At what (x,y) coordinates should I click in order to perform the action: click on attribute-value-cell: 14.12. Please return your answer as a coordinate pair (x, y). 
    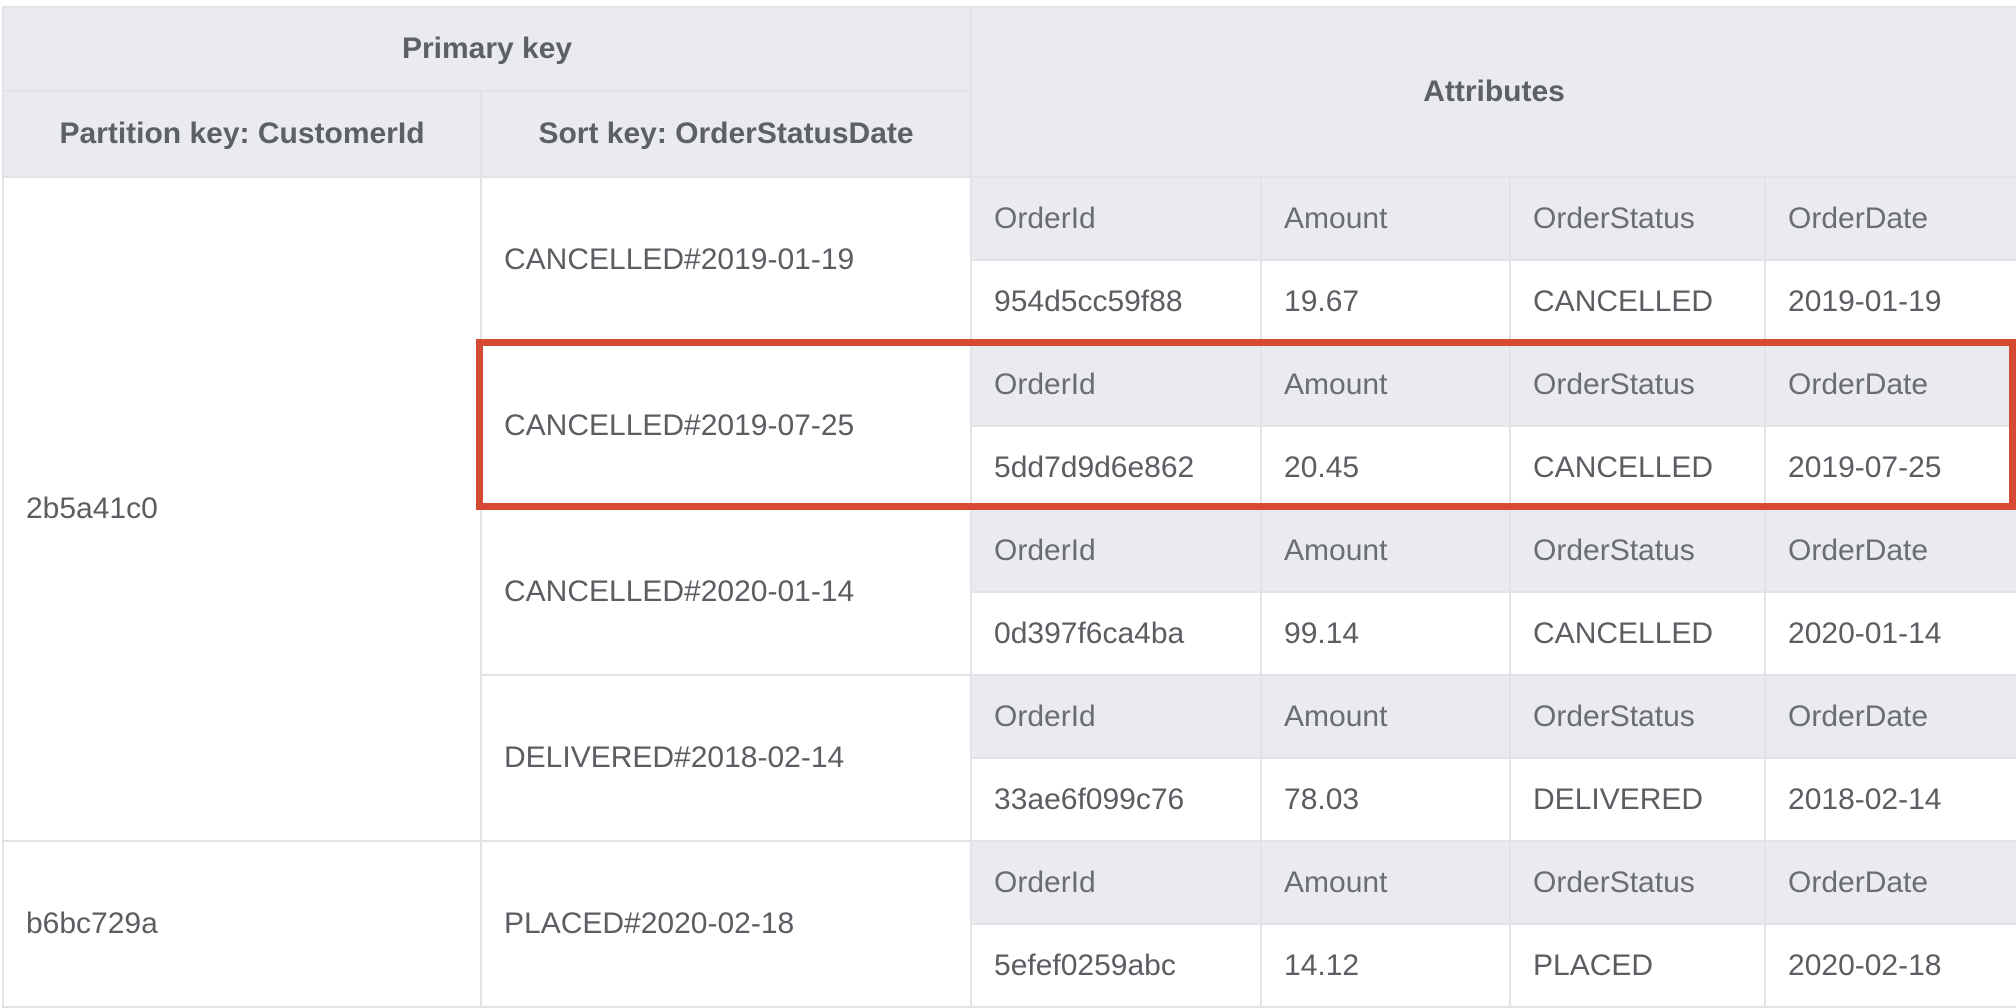
    Looking at the image, I should click on (1386, 965).